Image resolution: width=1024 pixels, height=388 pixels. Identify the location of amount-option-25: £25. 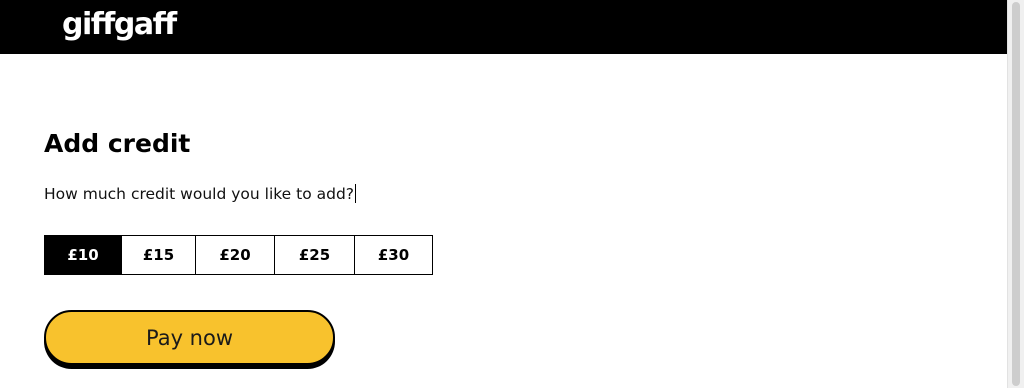
(314, 255).